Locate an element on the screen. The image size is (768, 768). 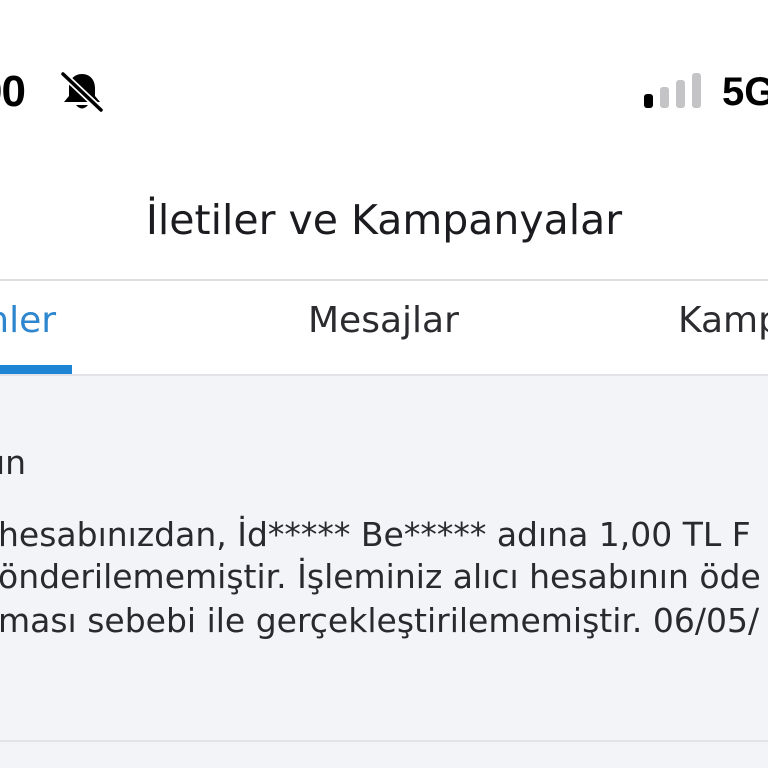
tab-mesajlar: Mesajlar is located at coordinates (383, 321).